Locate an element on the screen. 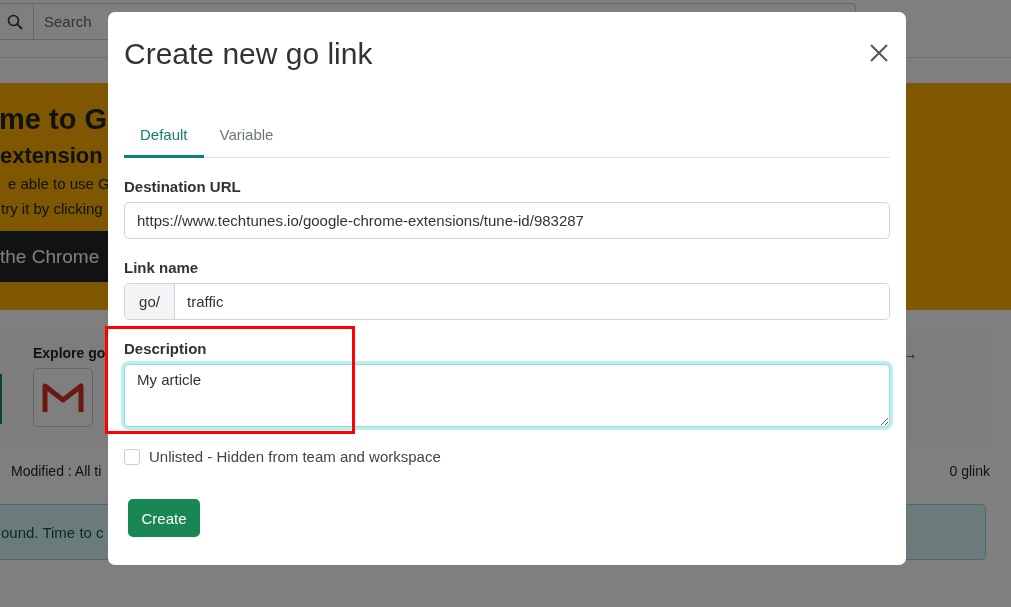 This screenshot has width=1011, height=607. tab: Default is located at coordinates (164, 138).